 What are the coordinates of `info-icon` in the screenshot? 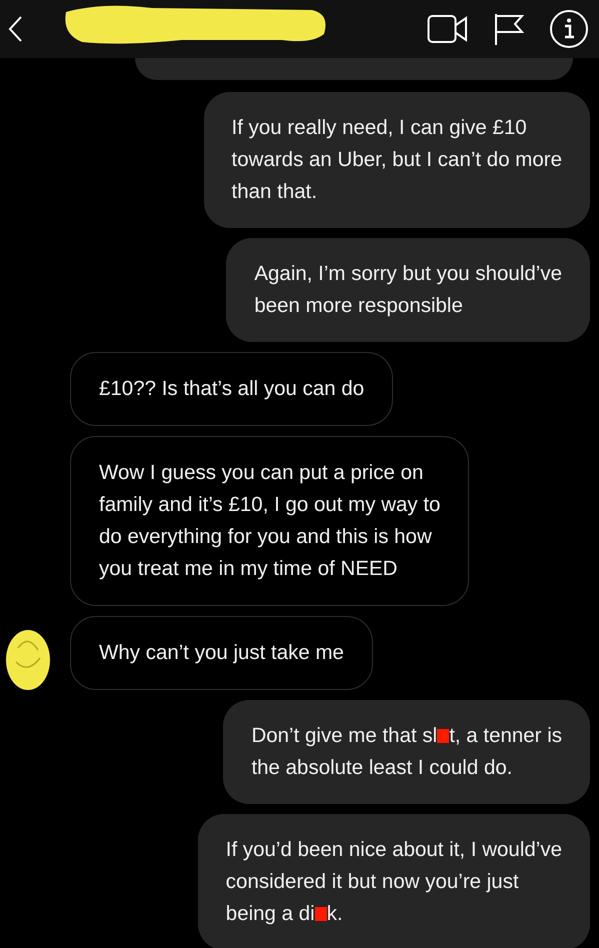 It's located at (569, 29).